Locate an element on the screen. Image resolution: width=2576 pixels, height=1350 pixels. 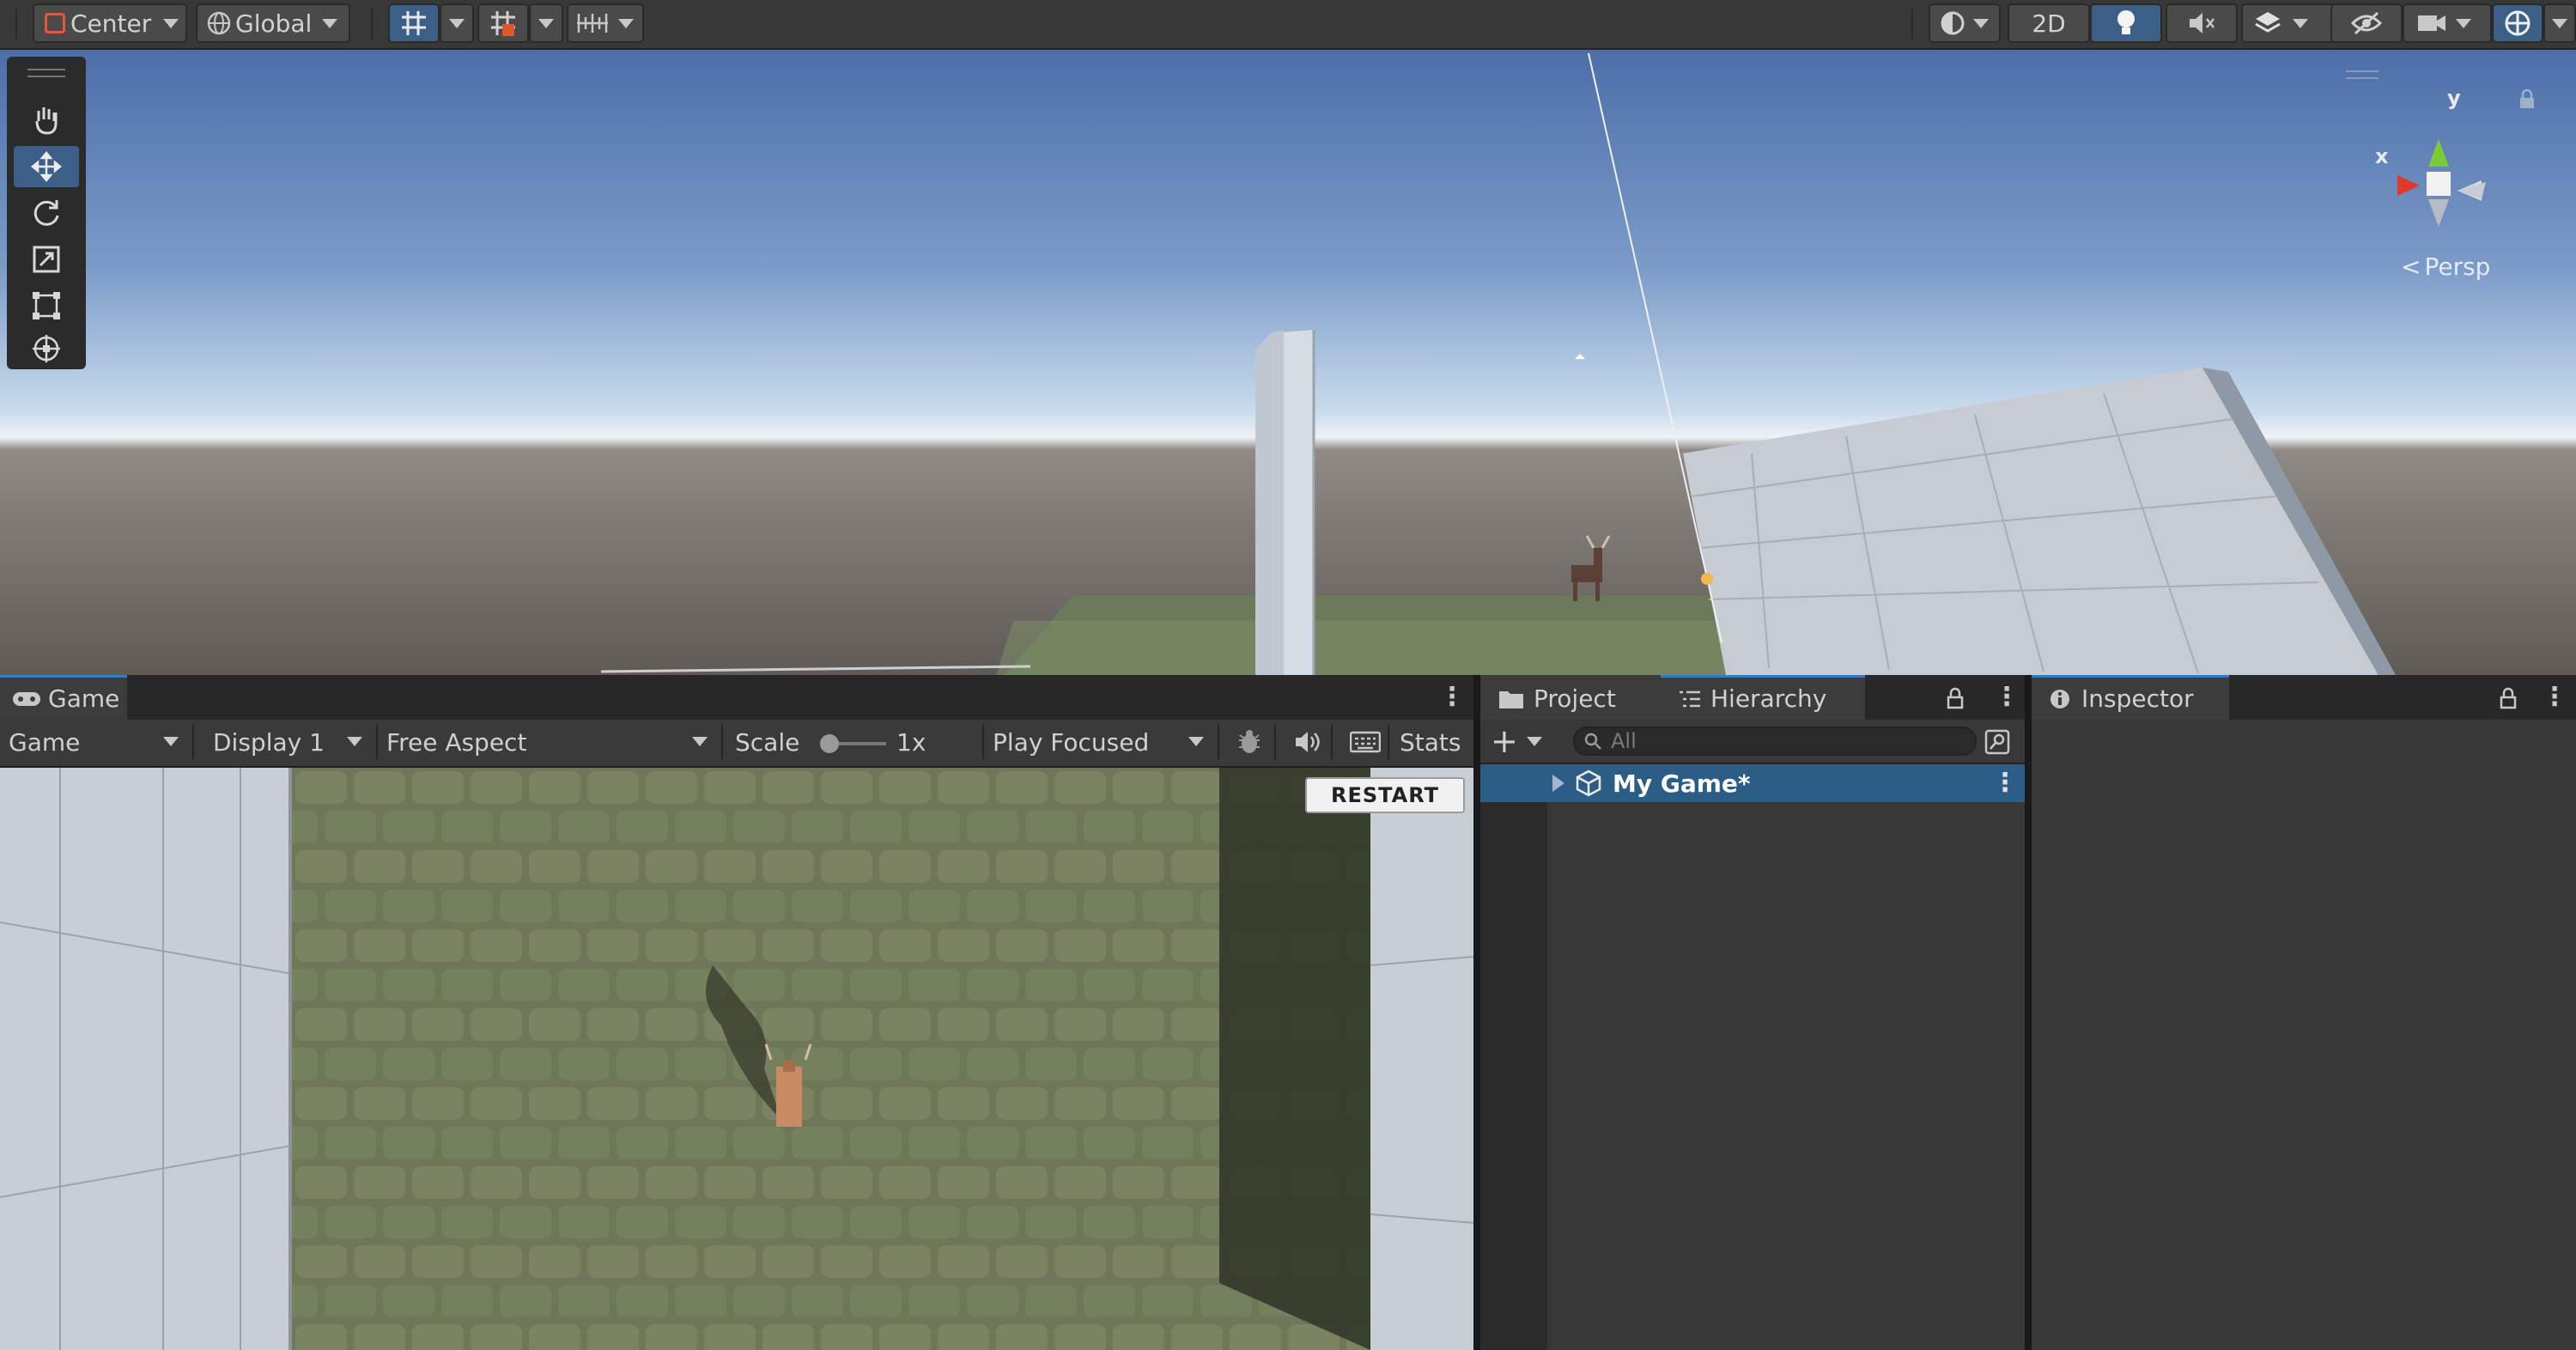
tab-inspector: Inspector is located at coordinates (2130, 697).